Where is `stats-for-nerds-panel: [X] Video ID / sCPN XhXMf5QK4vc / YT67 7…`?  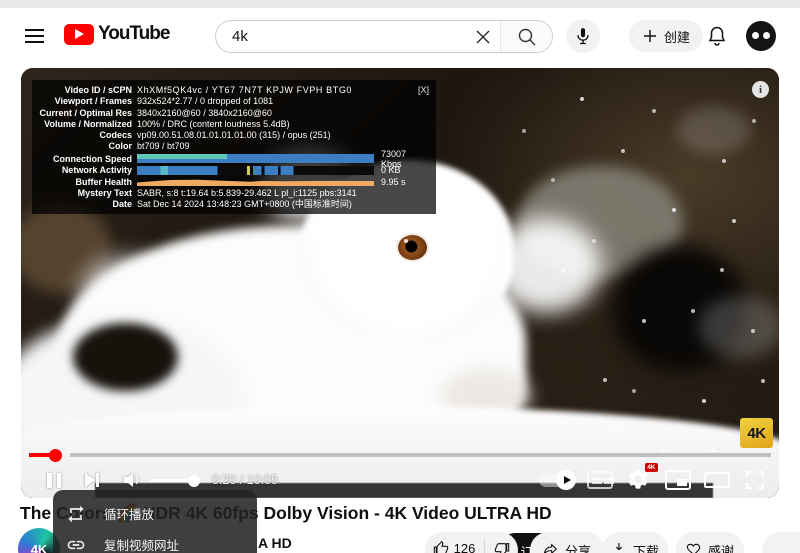
stats-for-nerds-panel: [X] Video ID / sCPN XhXMf5QK4vc / YT67 7… is located at coordinates (234, 147).